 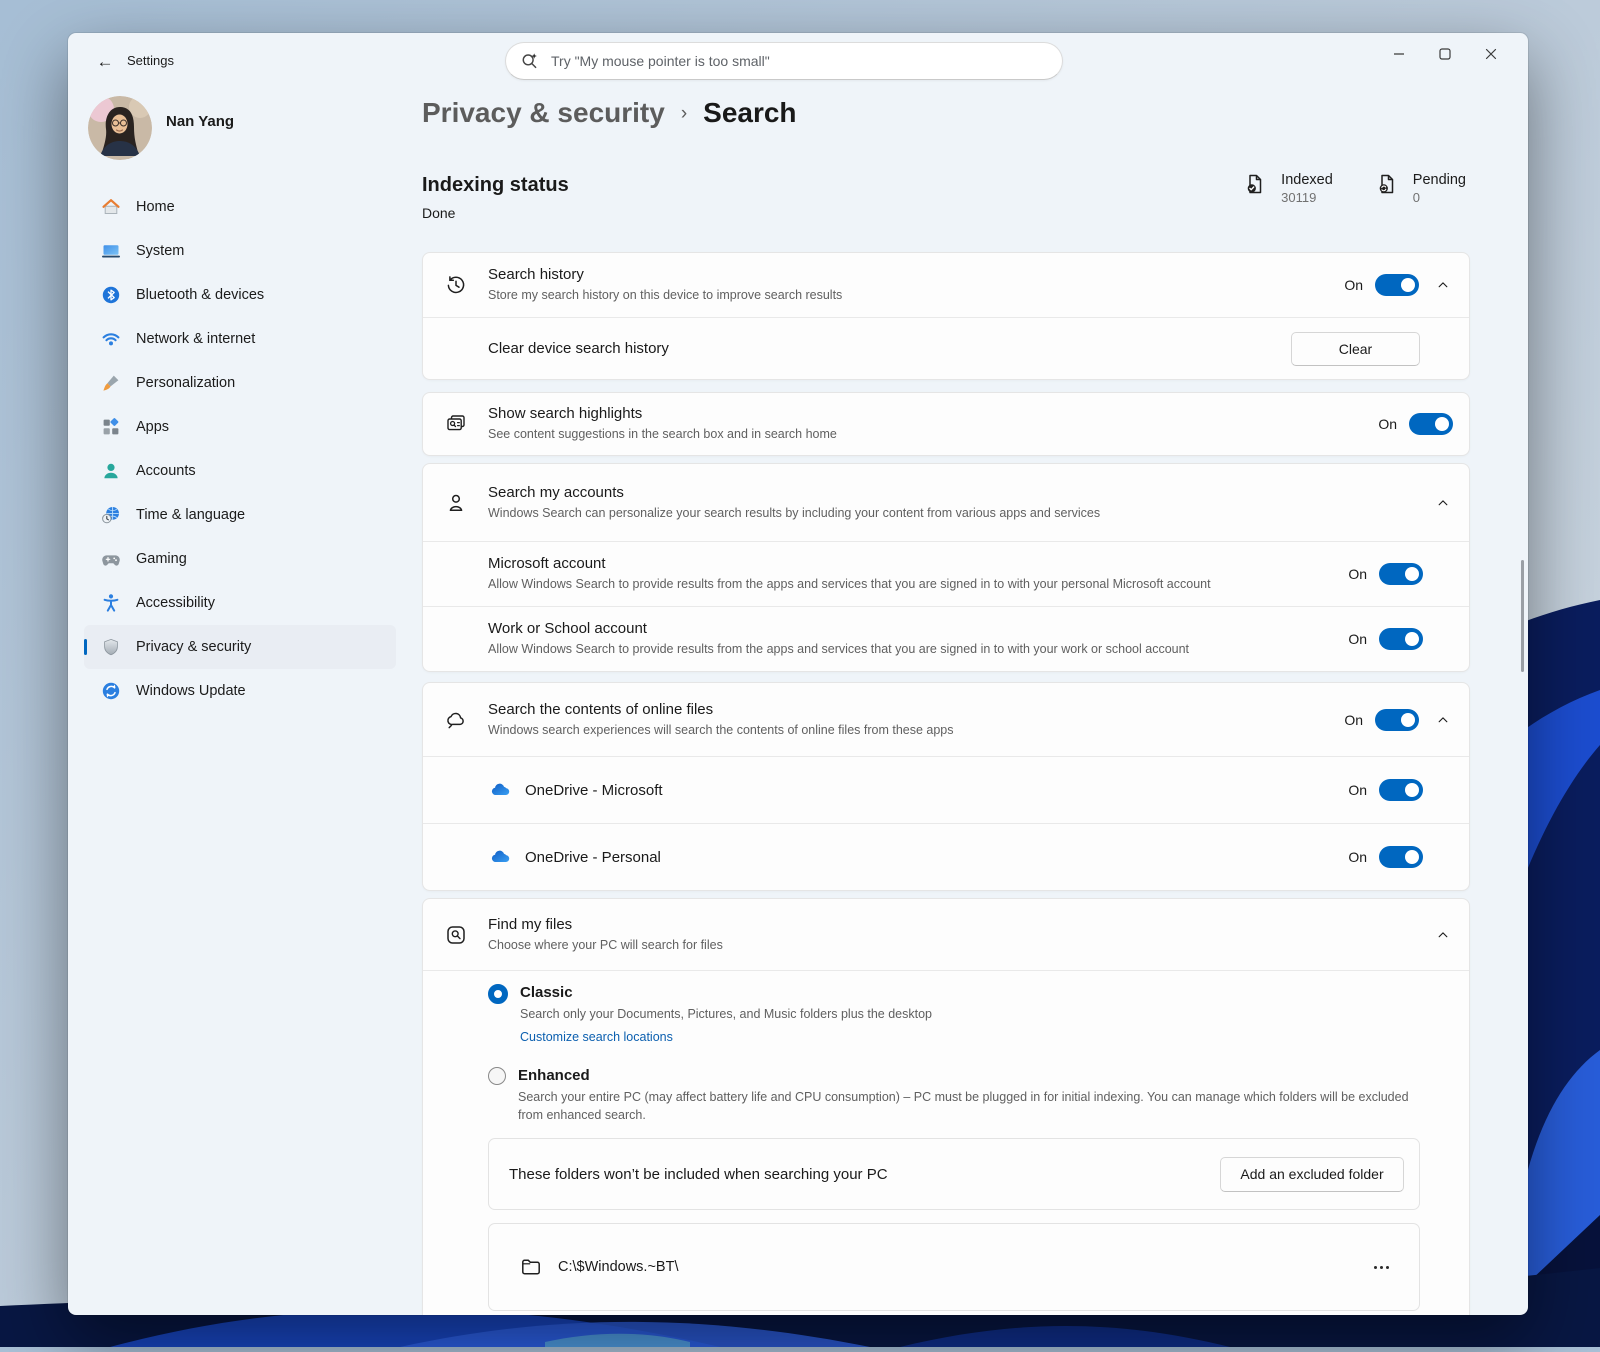 I want to click on excluded-folder-path: C:\$Windows.~BT\, so click(x=618, y=1267).